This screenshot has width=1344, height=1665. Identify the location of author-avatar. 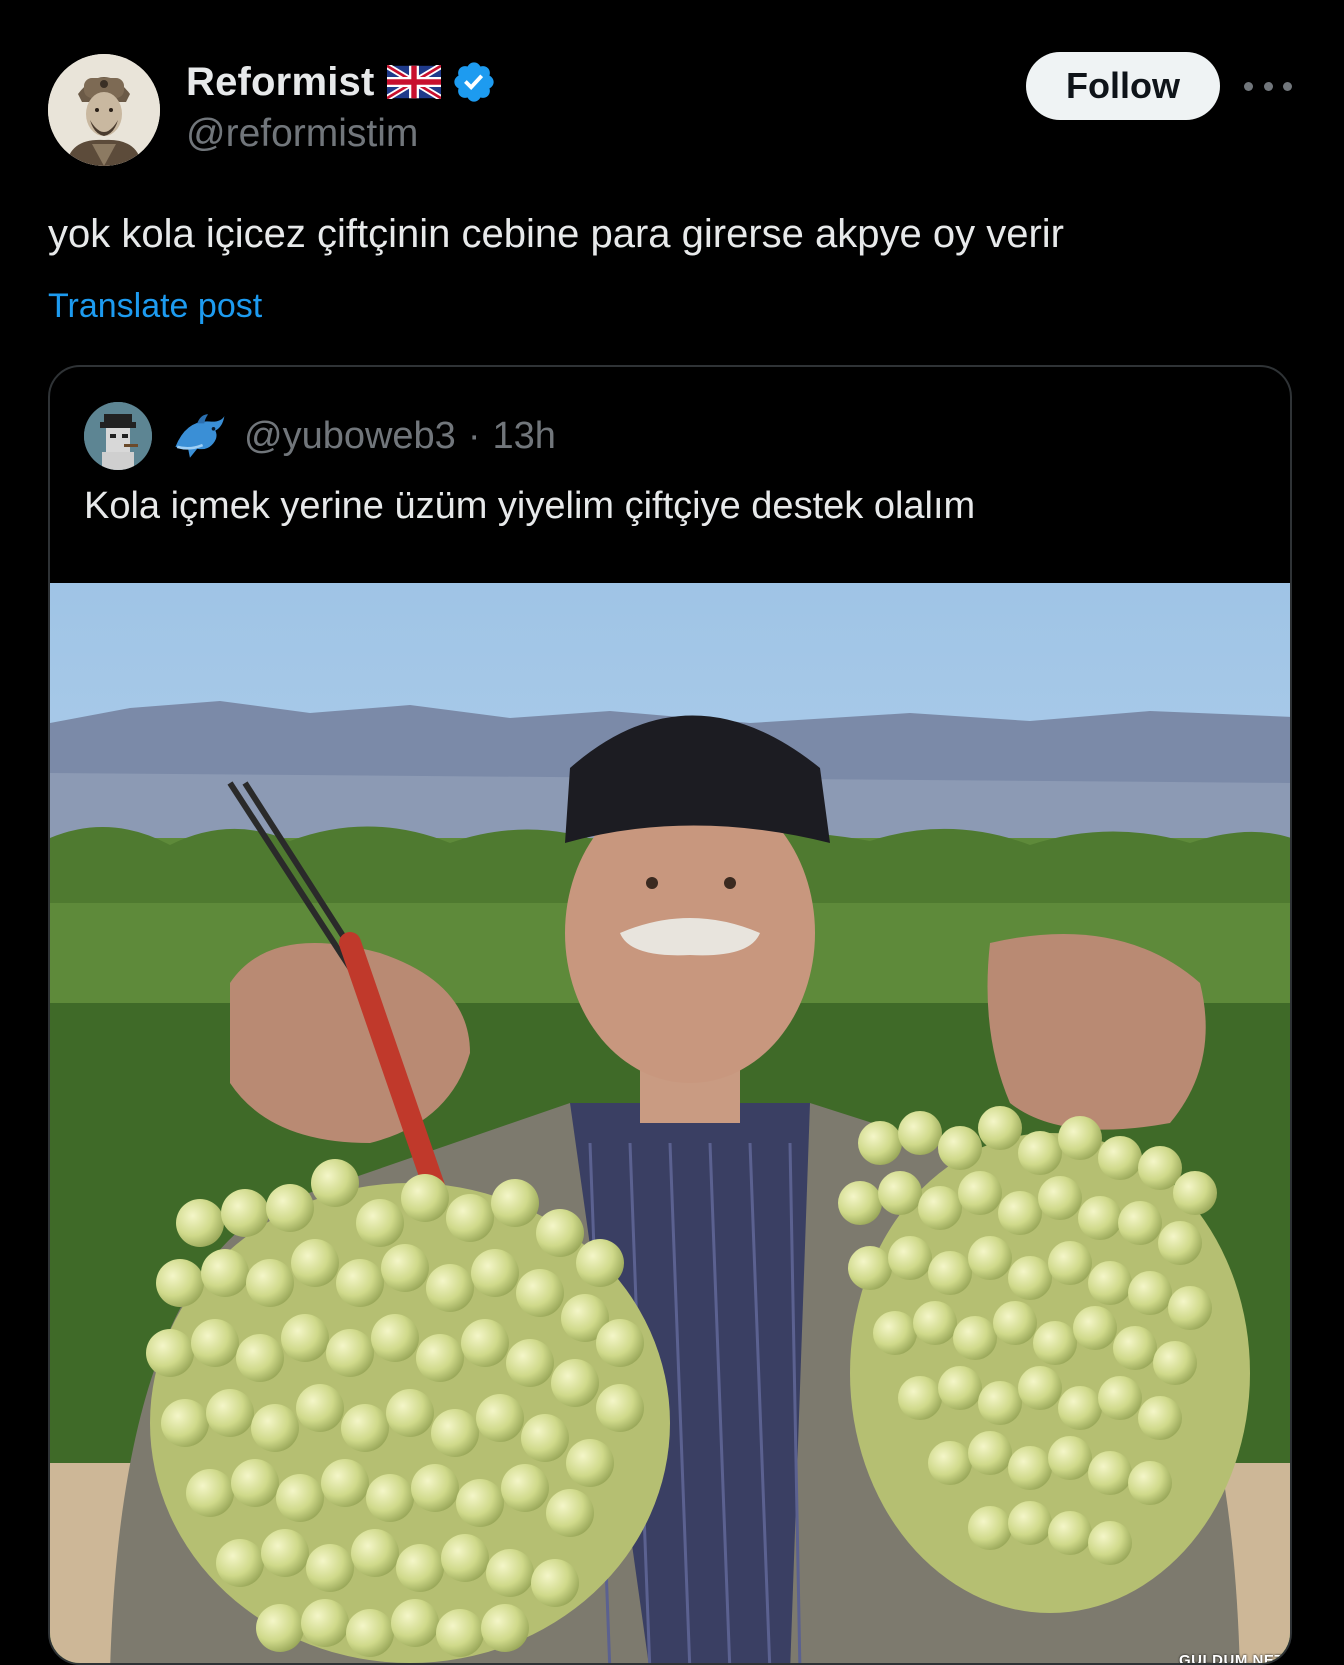
(104, 110).